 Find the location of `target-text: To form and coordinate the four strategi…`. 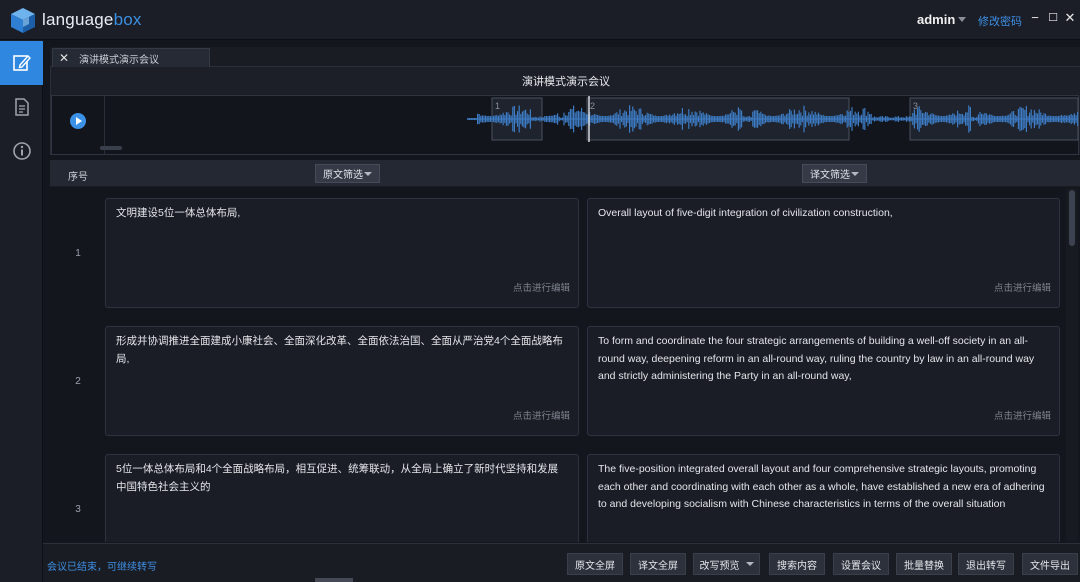

target-text: To form and coordinate the four strategi… is located at coordinates (816, 358).